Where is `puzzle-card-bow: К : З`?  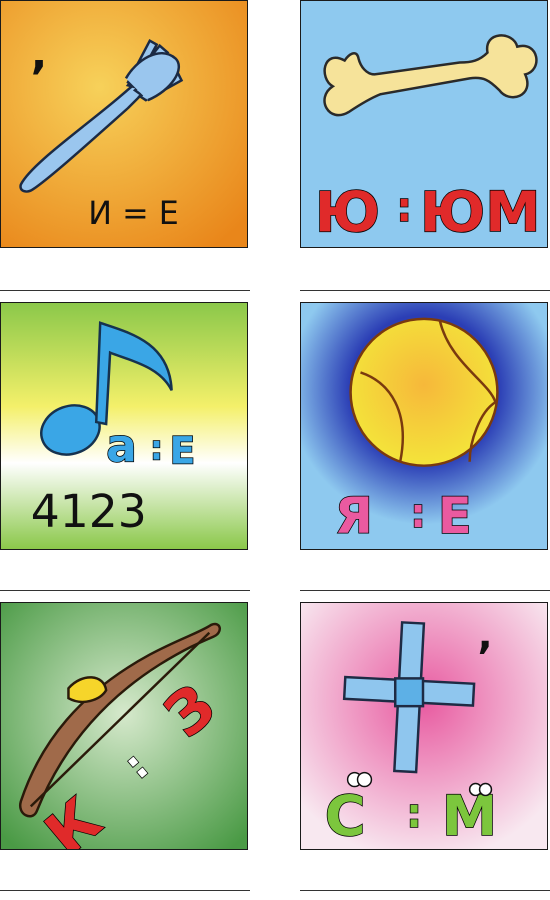 puzzle-card-bow: К : З is located at coordinates (124, 726).